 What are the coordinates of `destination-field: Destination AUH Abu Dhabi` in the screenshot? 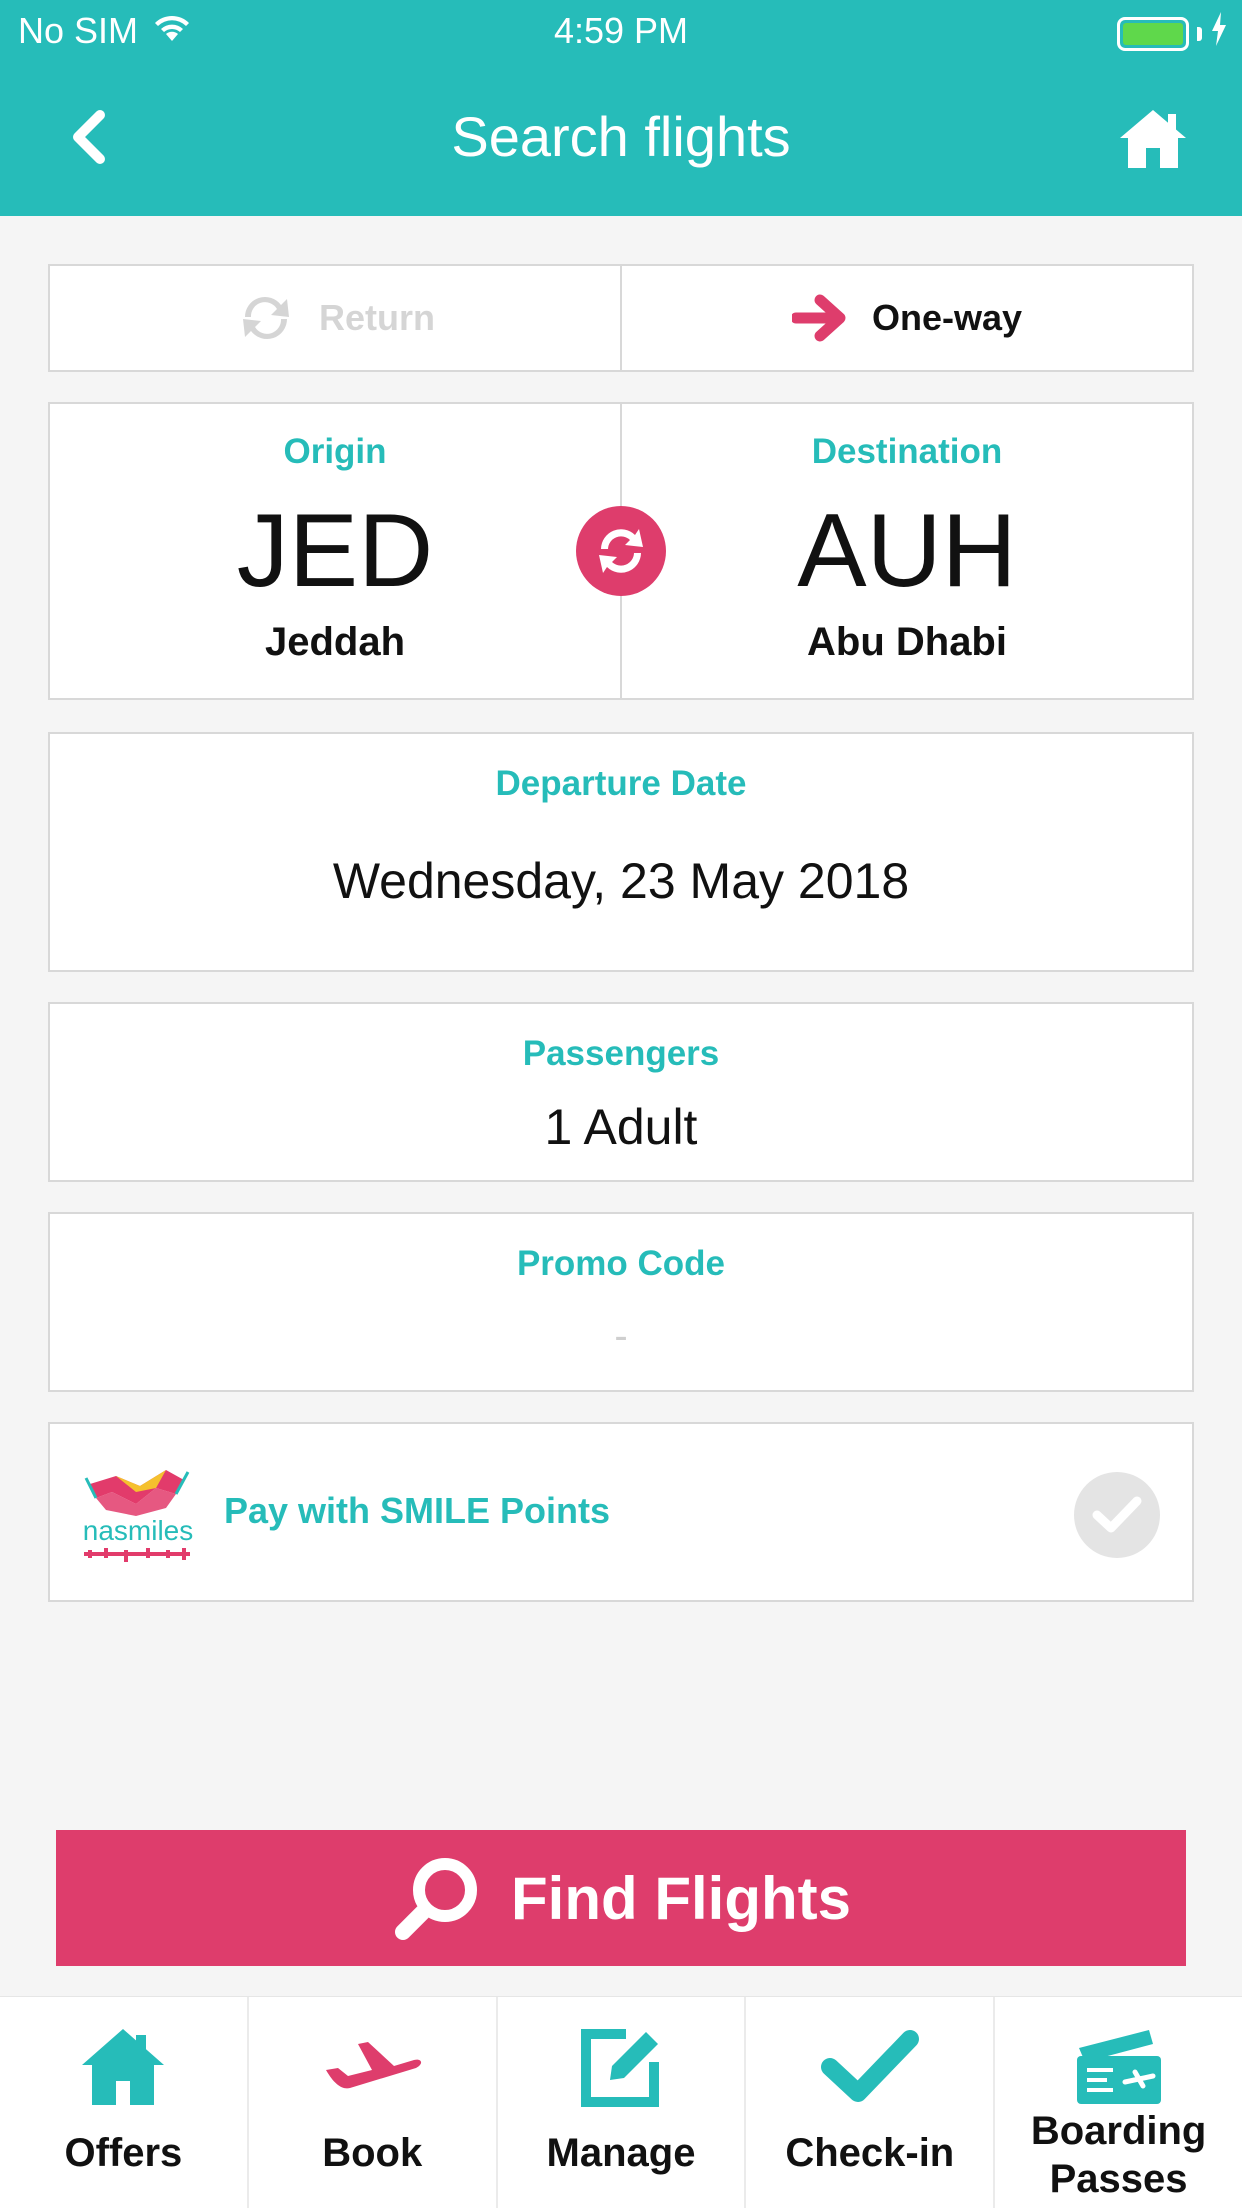 It's located at (906, 551).